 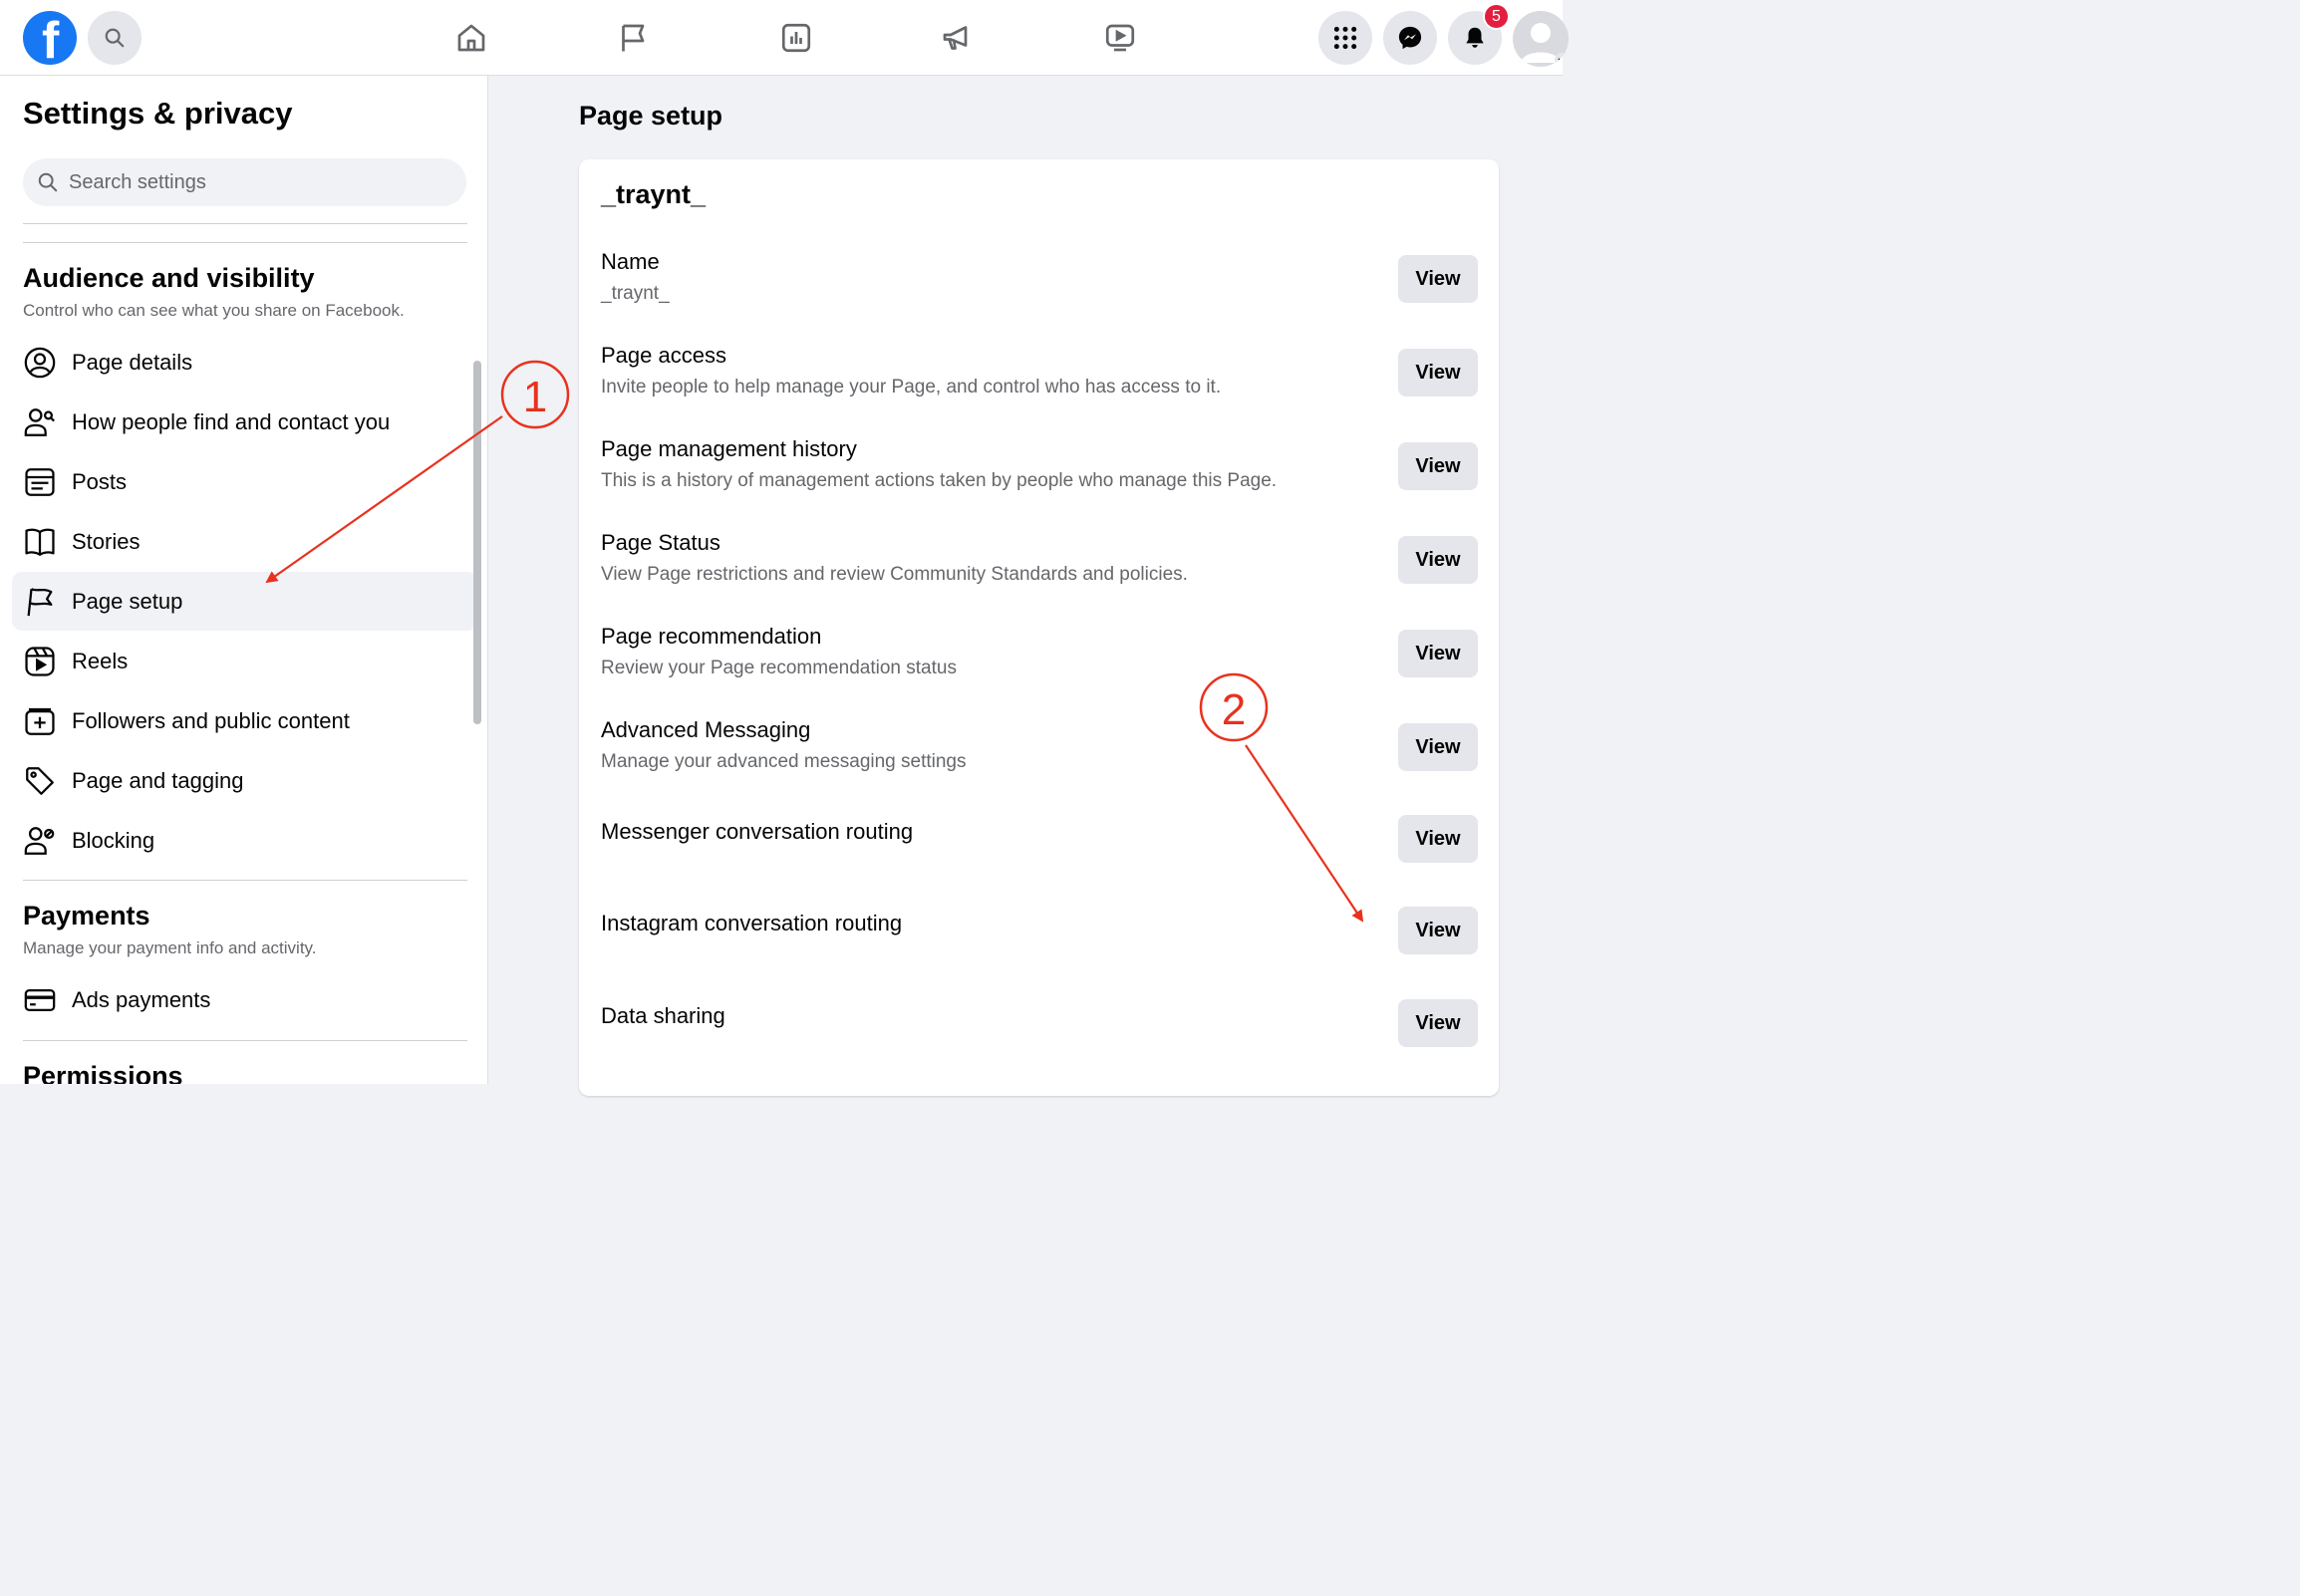 What do you see at coordinates (40, 661) in the screenshot?
I see `reels-icon` at bounding box center [40, 661].